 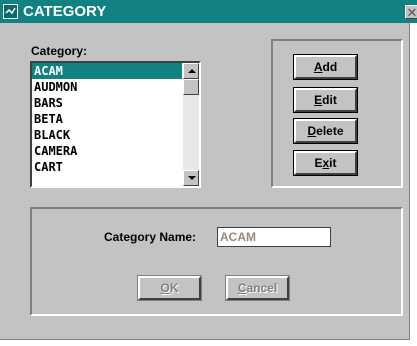 I want to click on exit-button: Exit, so click(x=325, y=163).